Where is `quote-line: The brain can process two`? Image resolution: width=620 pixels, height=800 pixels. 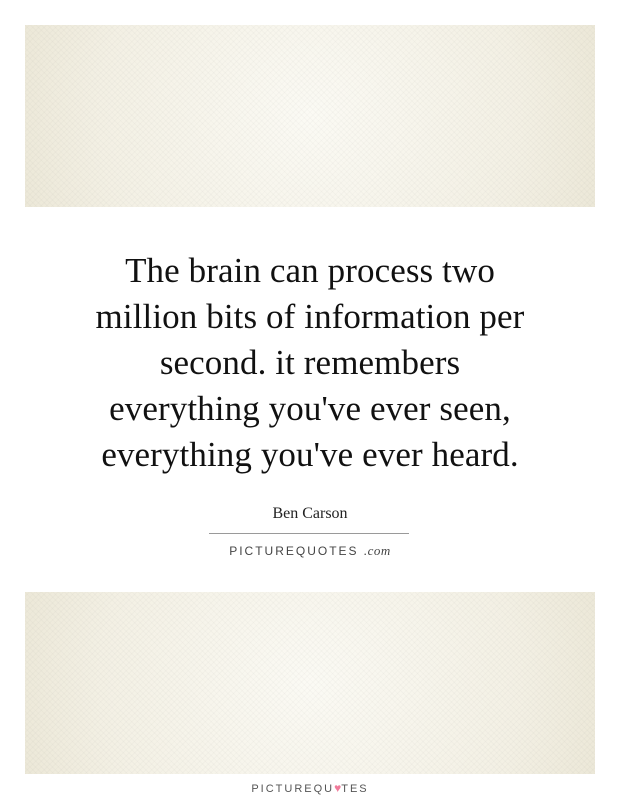 quote-line: The brain can process two is located at coordinates (310, 270).